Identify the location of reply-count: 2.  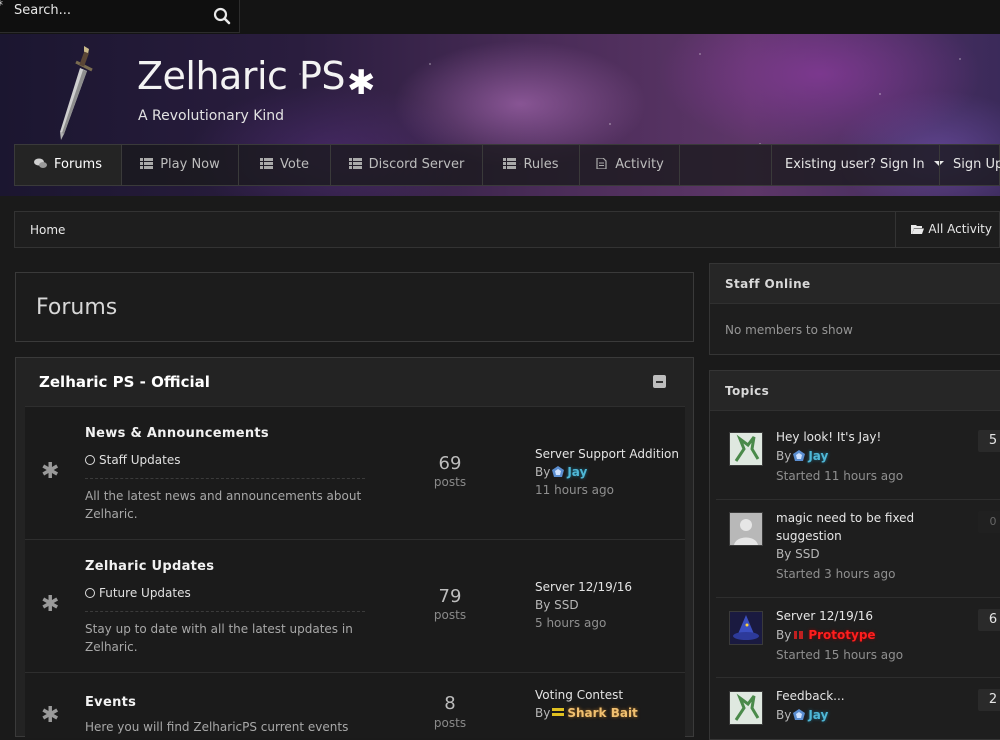
(989, 700).